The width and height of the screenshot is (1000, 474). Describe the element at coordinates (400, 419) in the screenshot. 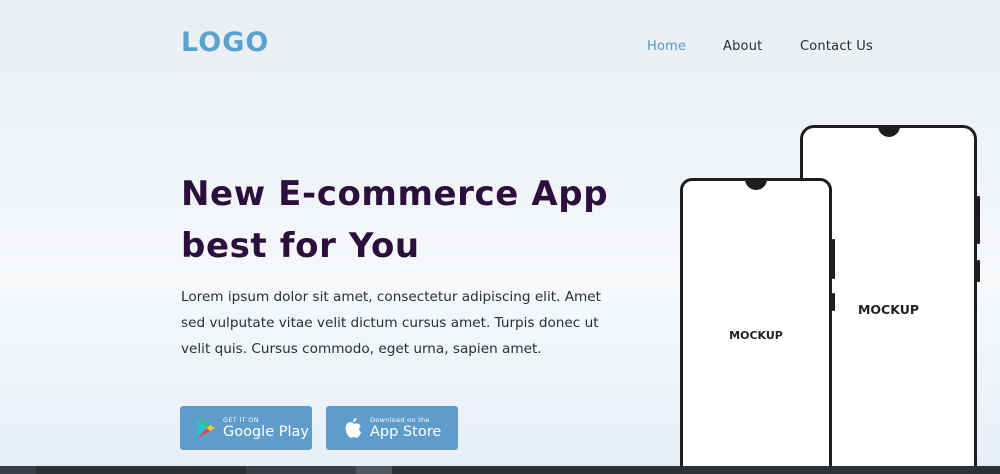

I see `app-store-small-label: Download on the` at that location.